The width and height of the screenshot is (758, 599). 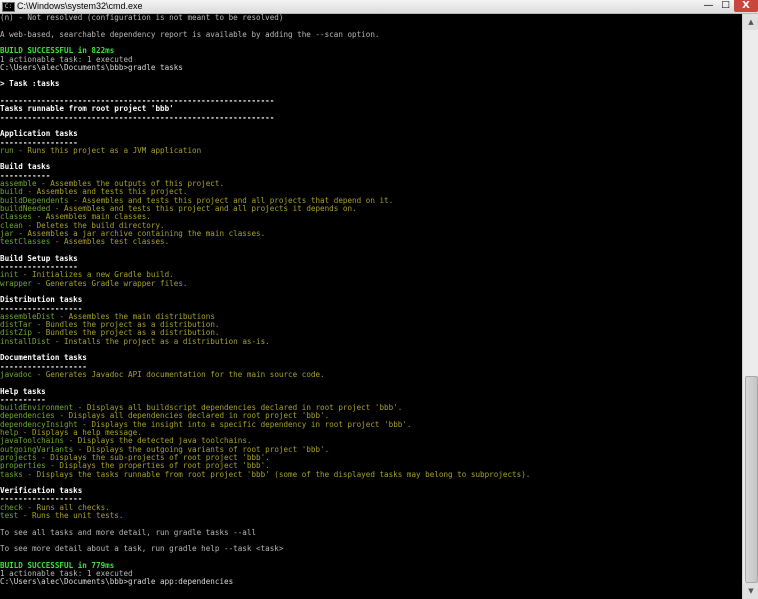 I want to click on window-title: C:\Windows\system32\cmd.exe, so click(x=80, y=6).